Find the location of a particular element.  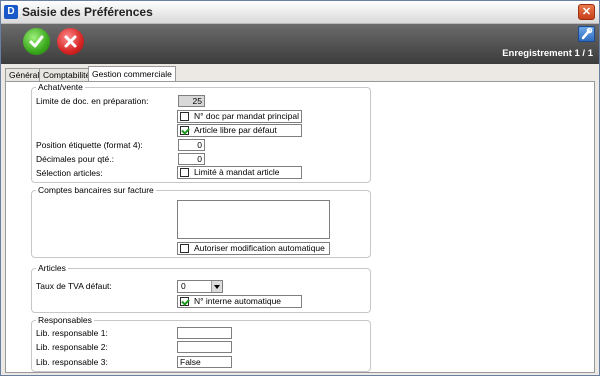

cross-icon is located at coordinates (70, 41).